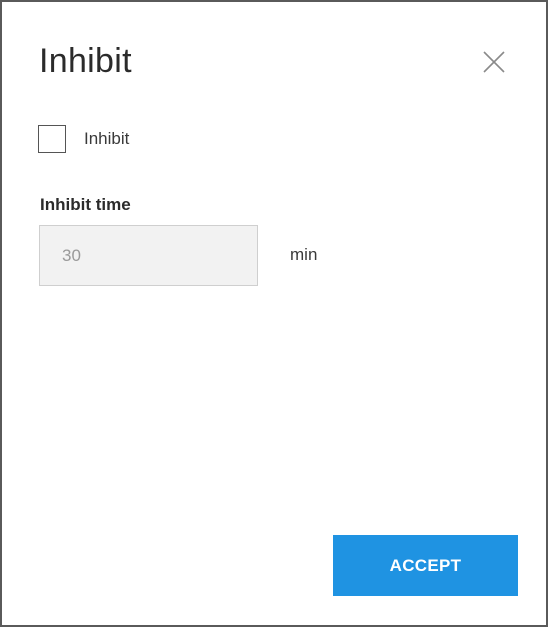  Describe the element at coordinates (52, 139) in the screenshot. I see `inhibit-checkbox` at that location.